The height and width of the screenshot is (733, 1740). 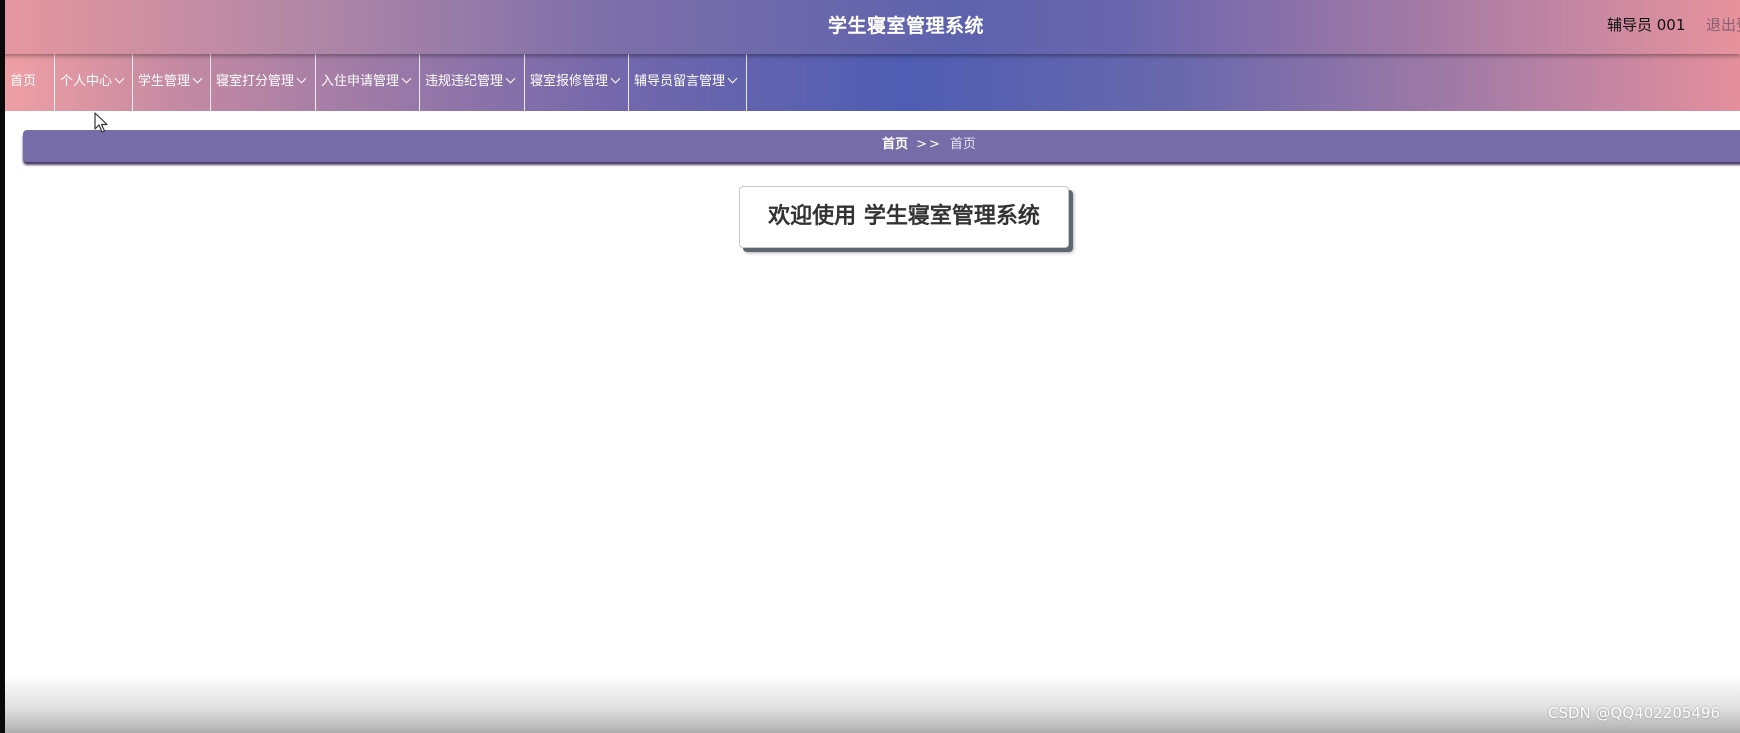 What do you see at coordinates (569, 81) in the screenshot?
I see `nav-item-label: 寝室报修管理` at bounding box center [569, 81].